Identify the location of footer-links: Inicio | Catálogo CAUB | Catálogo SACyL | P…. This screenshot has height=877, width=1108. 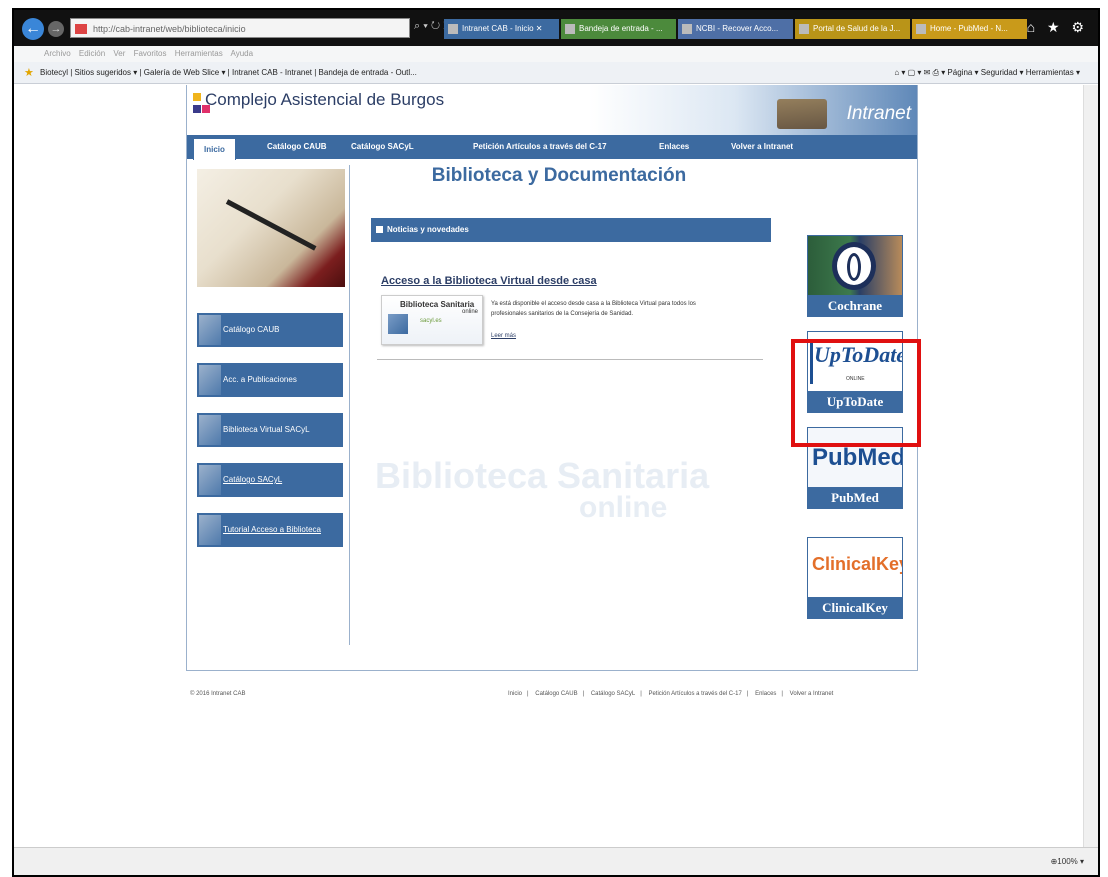
(671, 694).